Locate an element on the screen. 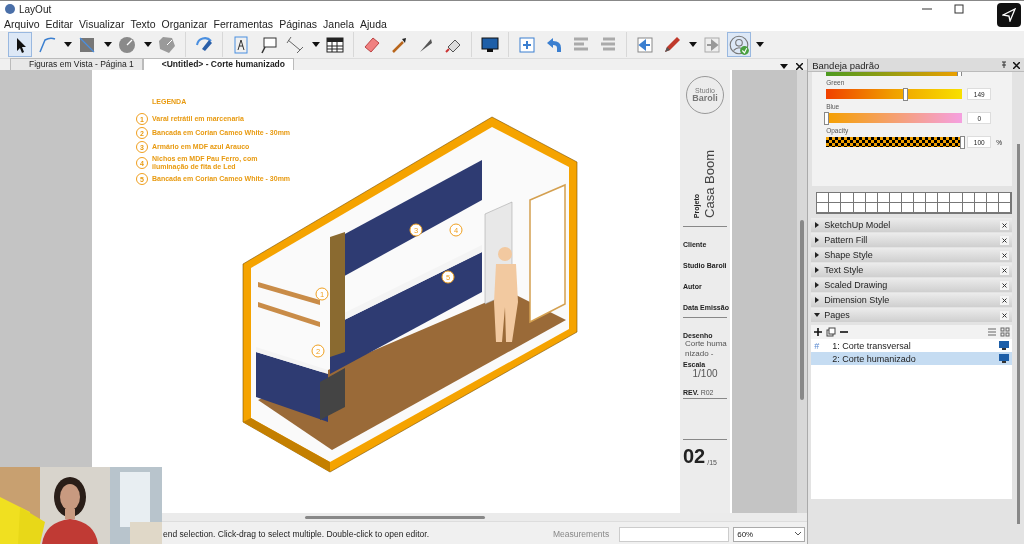  pencil-icon is located at coordinates (672, 44).